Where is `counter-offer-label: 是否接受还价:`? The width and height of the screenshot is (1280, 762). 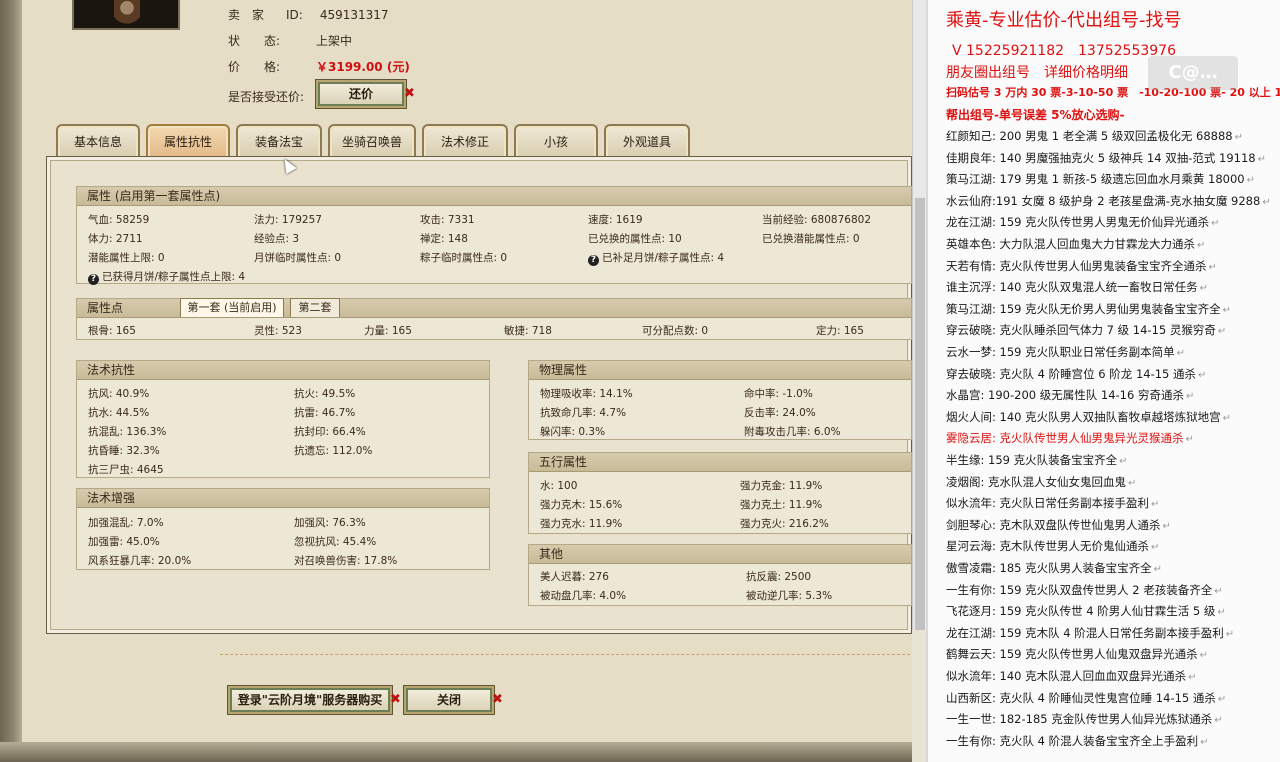
counter-offer-label: 是否接受还价: is located at coordinates (266, 97).